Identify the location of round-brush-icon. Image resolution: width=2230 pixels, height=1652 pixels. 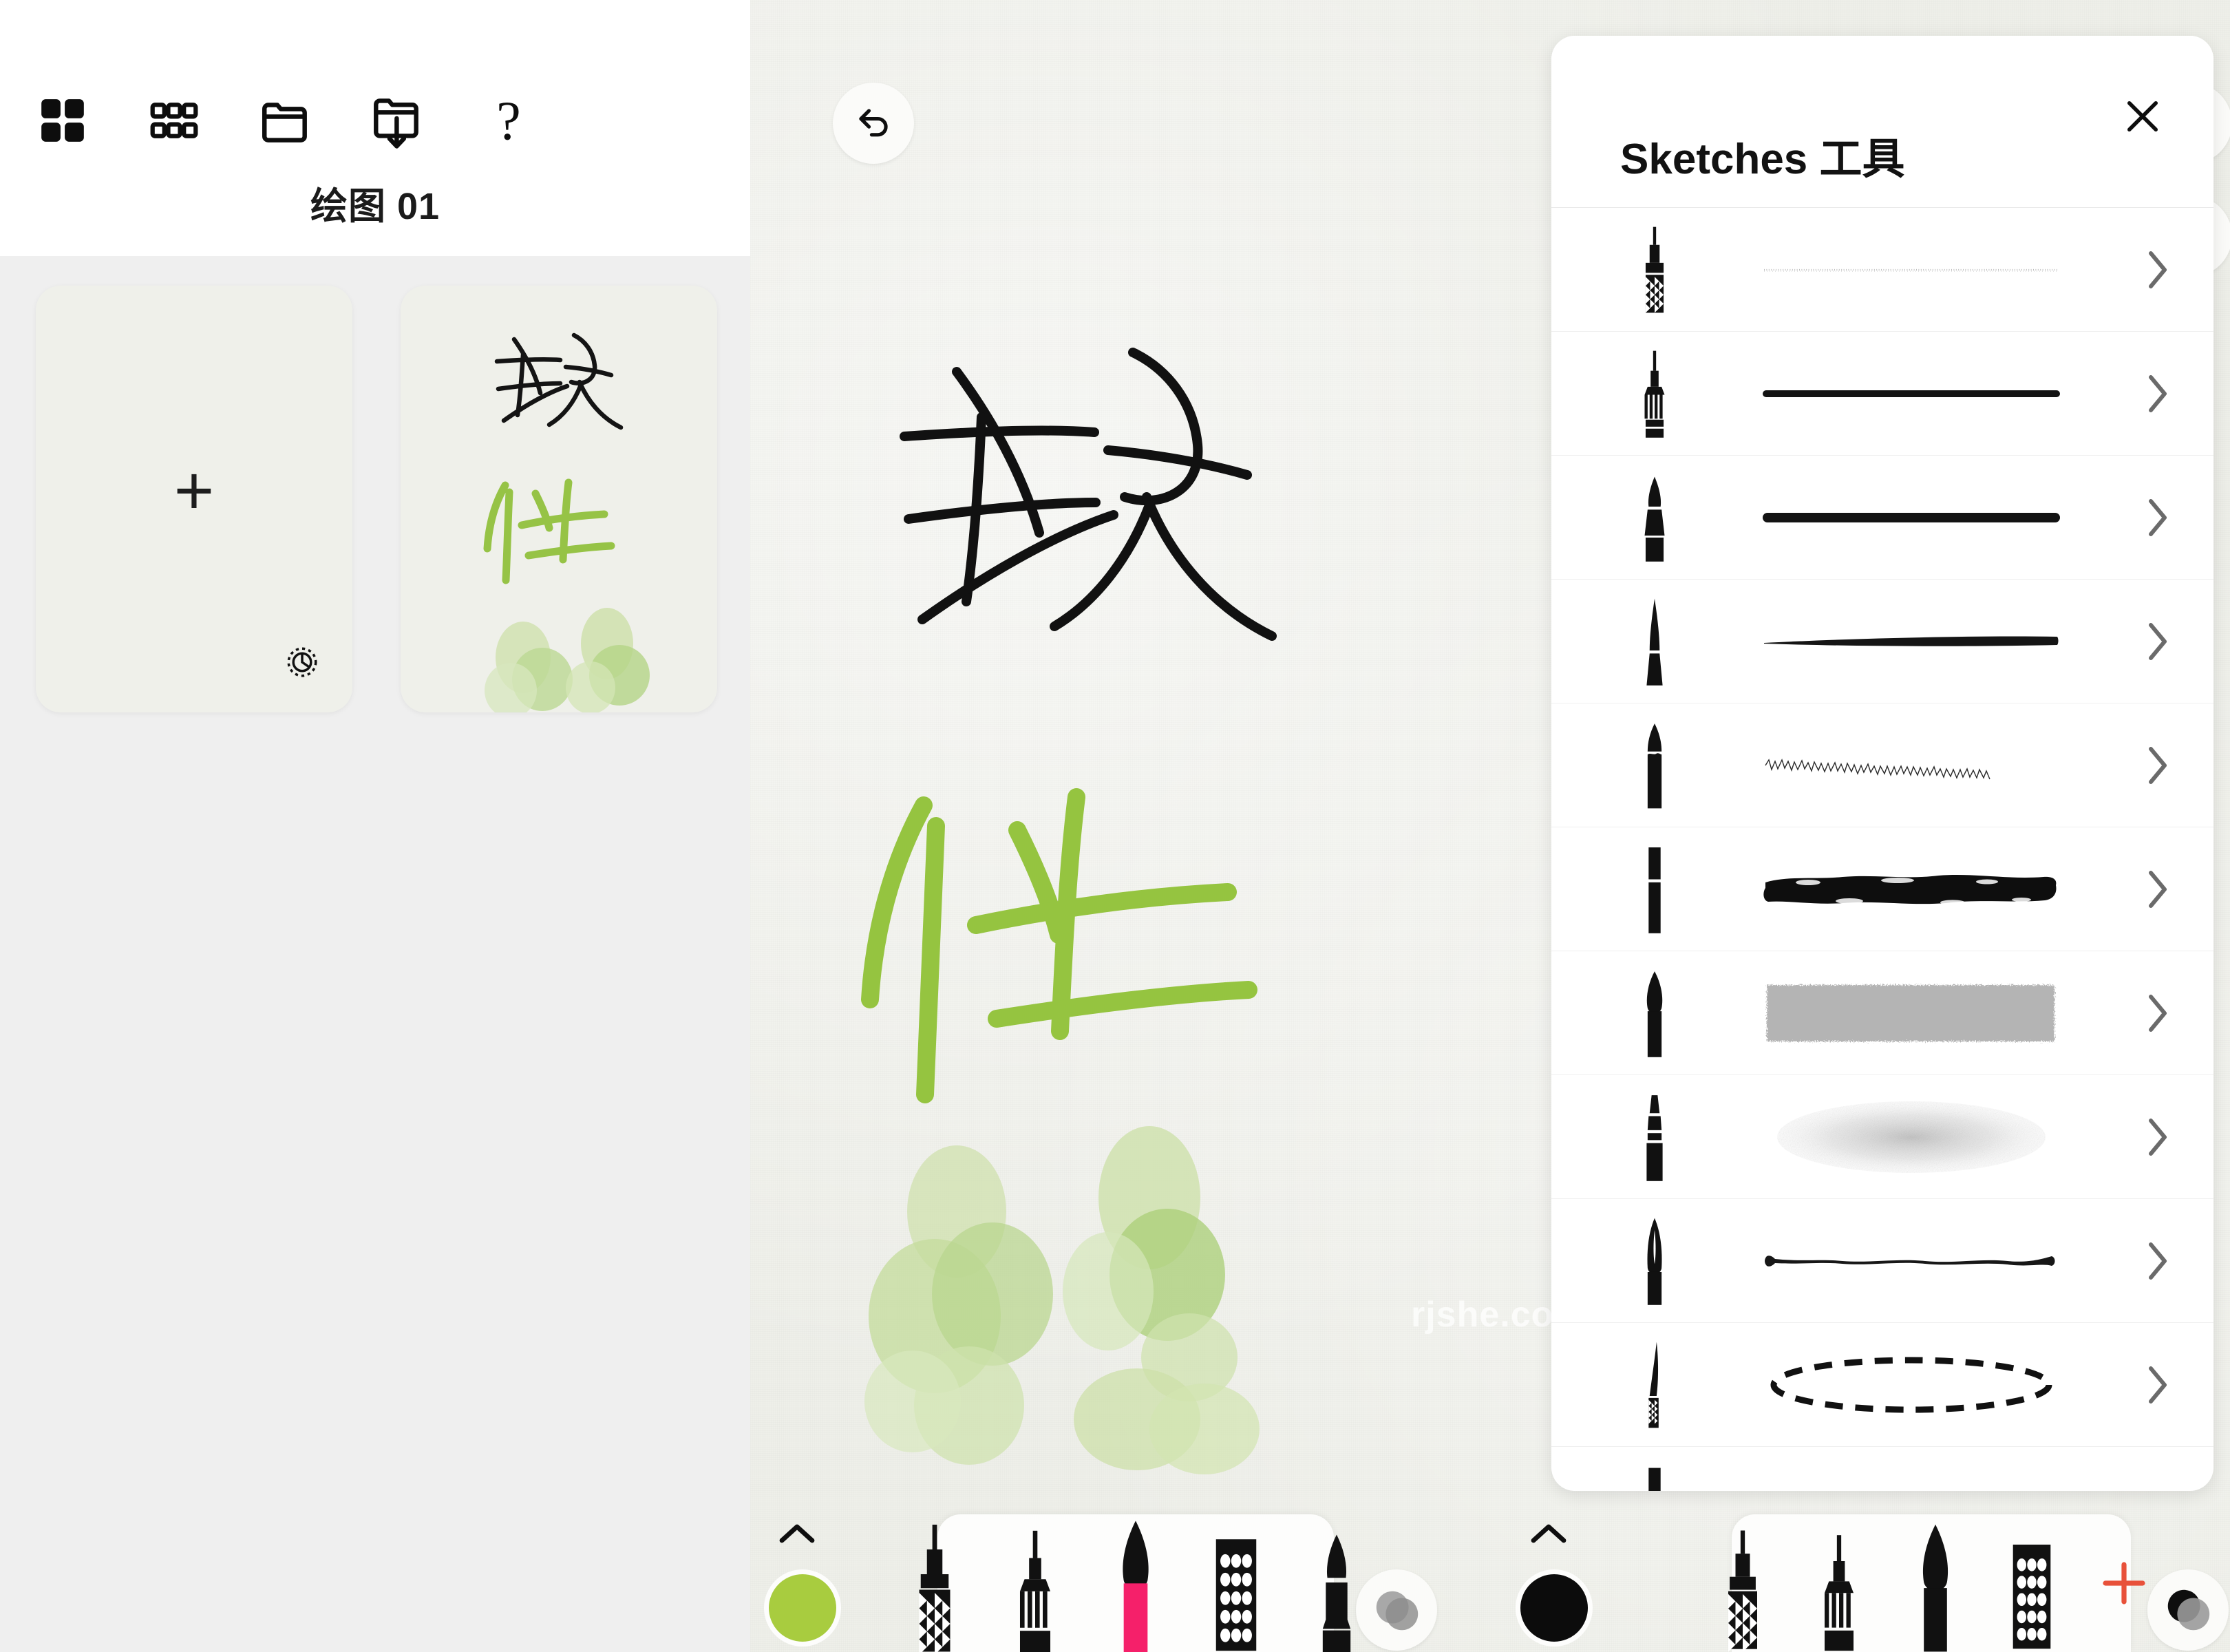
(1654, 1014).